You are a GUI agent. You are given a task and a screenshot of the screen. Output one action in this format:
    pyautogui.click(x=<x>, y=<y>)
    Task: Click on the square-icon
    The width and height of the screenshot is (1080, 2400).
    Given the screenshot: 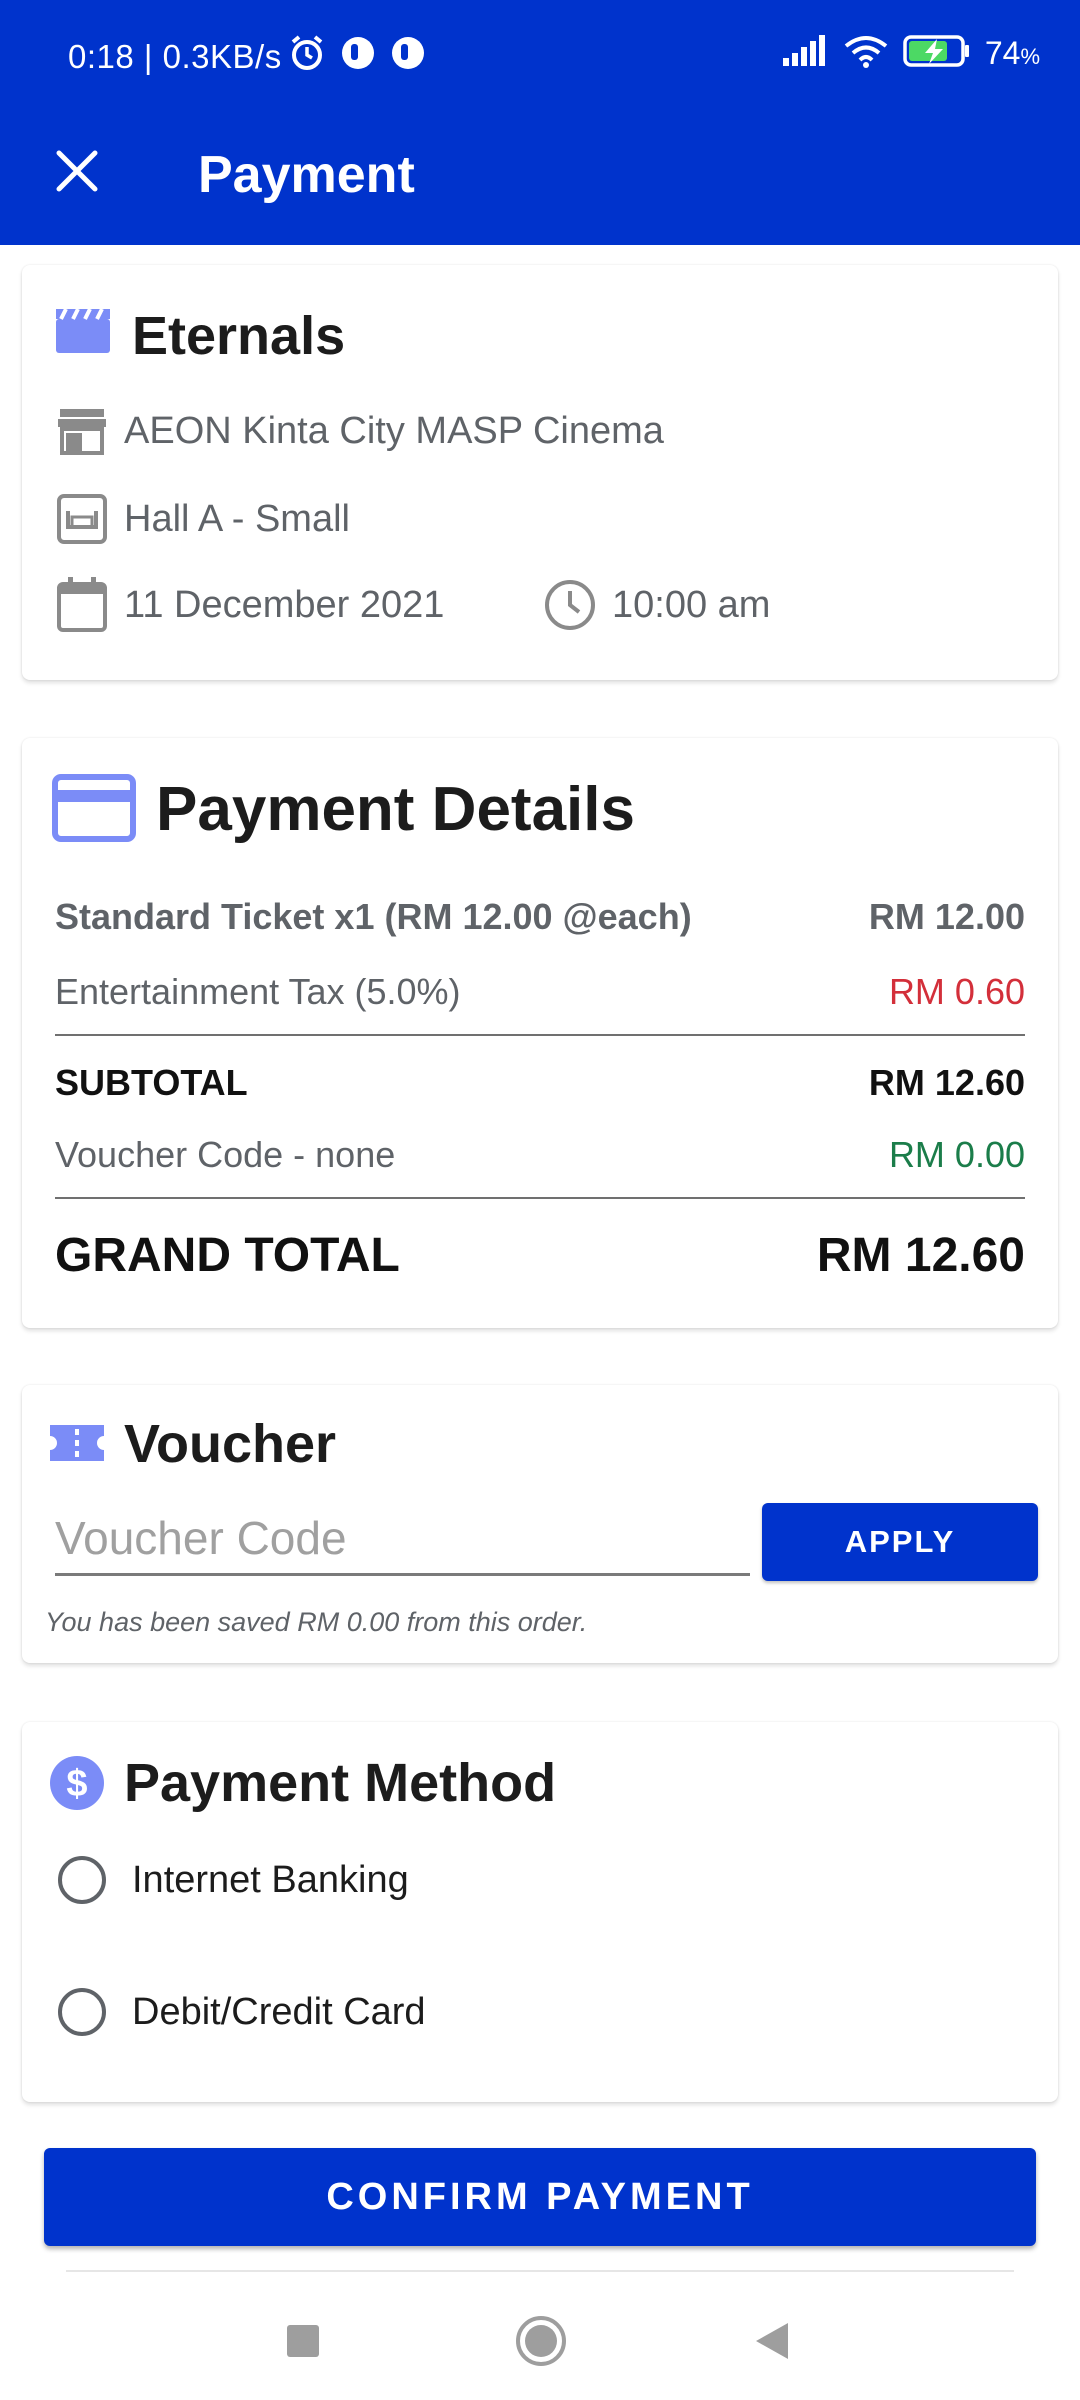 What is the action you would take?
    pyautogui.click(x=303, y=2343)
    